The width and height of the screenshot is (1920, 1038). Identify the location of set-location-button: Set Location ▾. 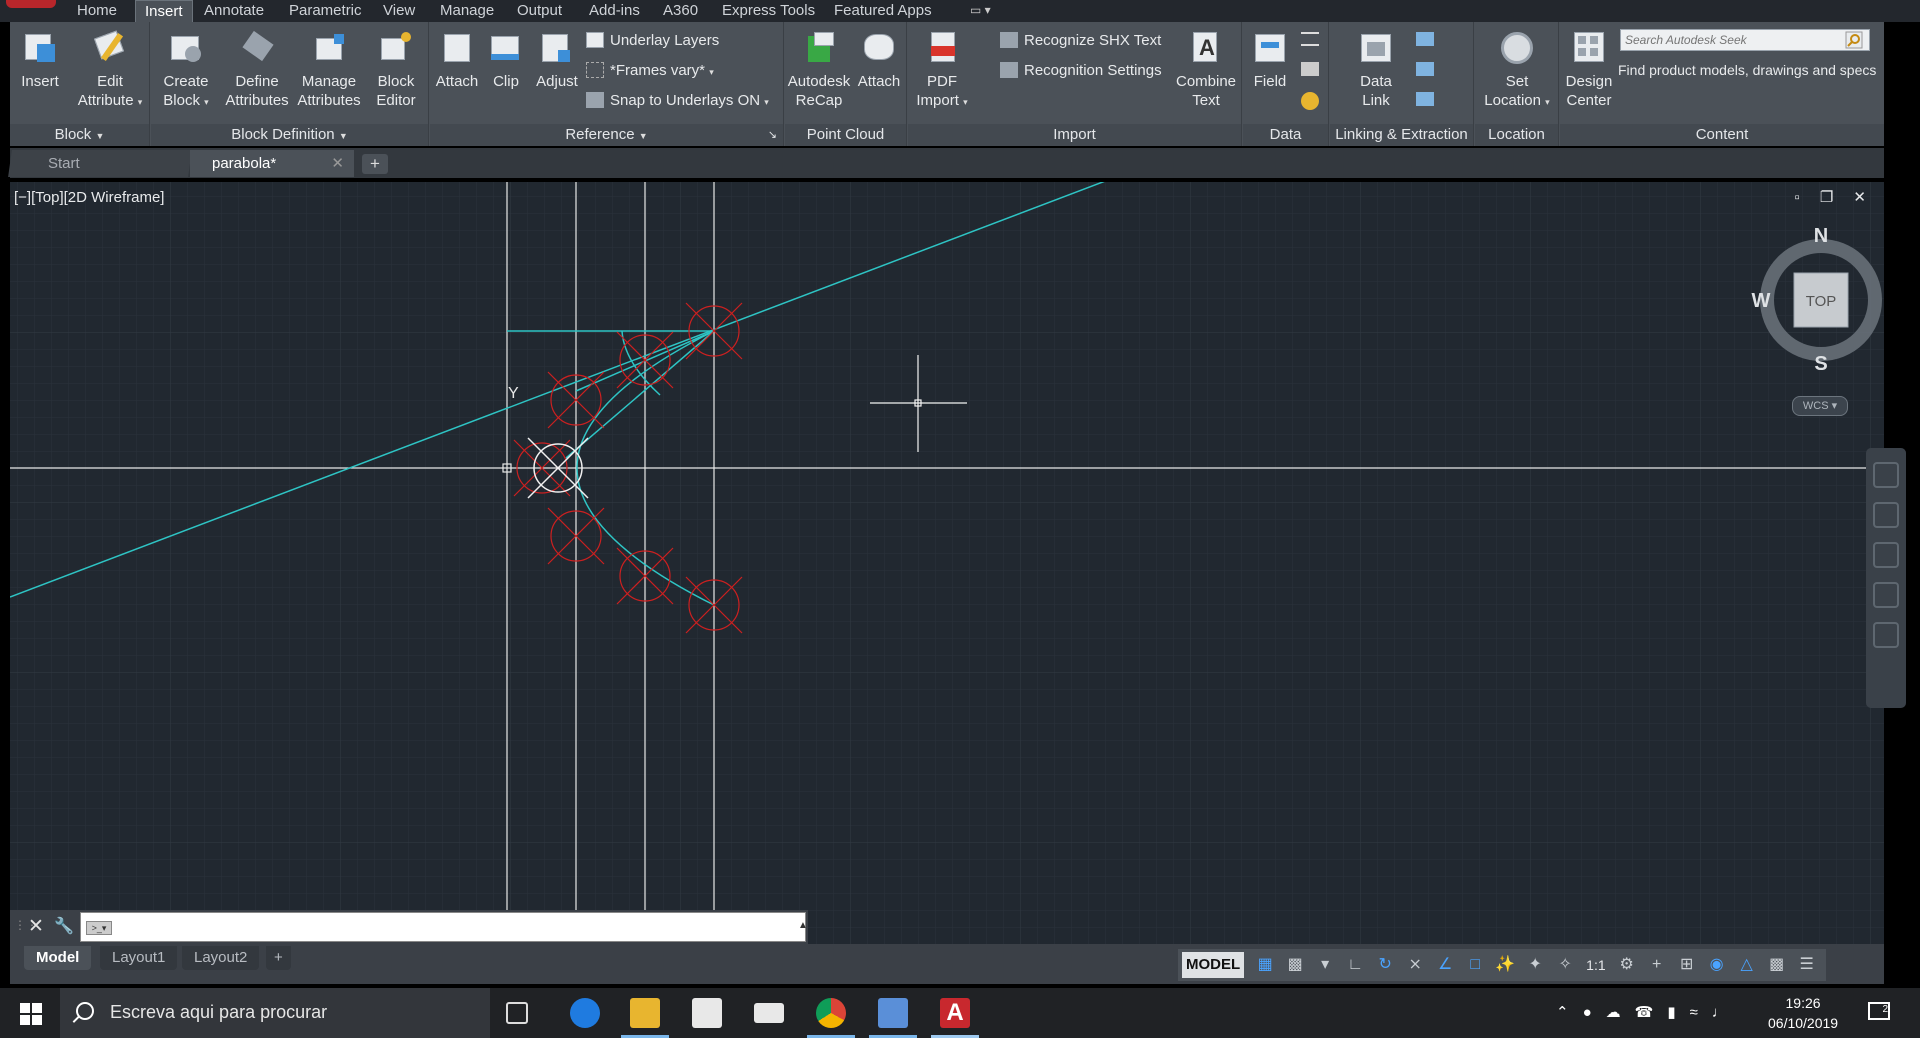
(1517, 71).